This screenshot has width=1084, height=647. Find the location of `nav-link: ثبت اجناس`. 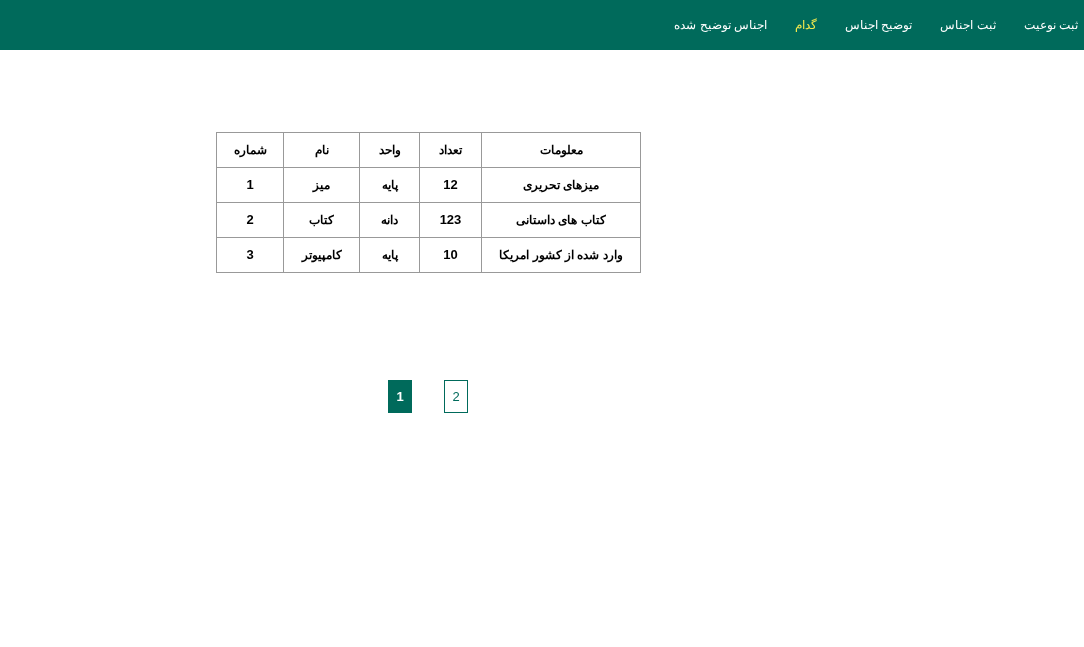

nav-link: ثبت اجناس is located at coordinates (968, 25).